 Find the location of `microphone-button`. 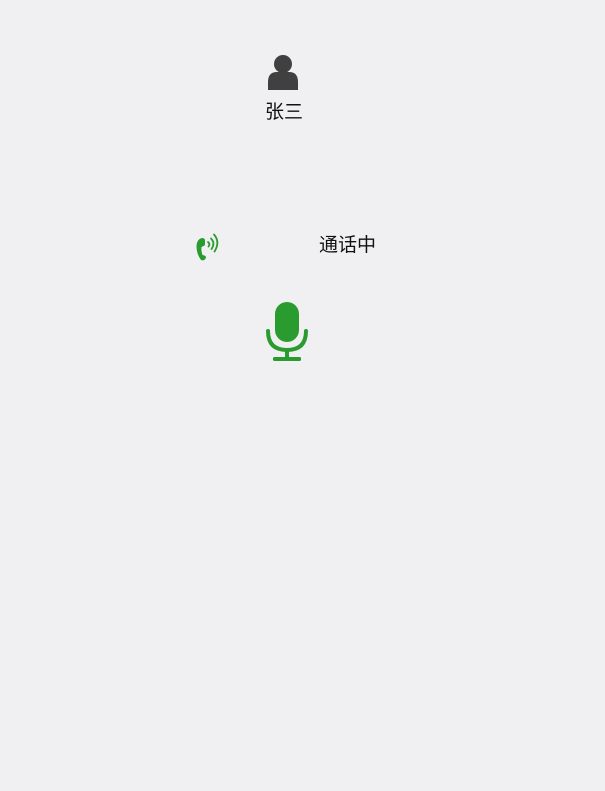

microphone-button is located at coordinates (287, 332).